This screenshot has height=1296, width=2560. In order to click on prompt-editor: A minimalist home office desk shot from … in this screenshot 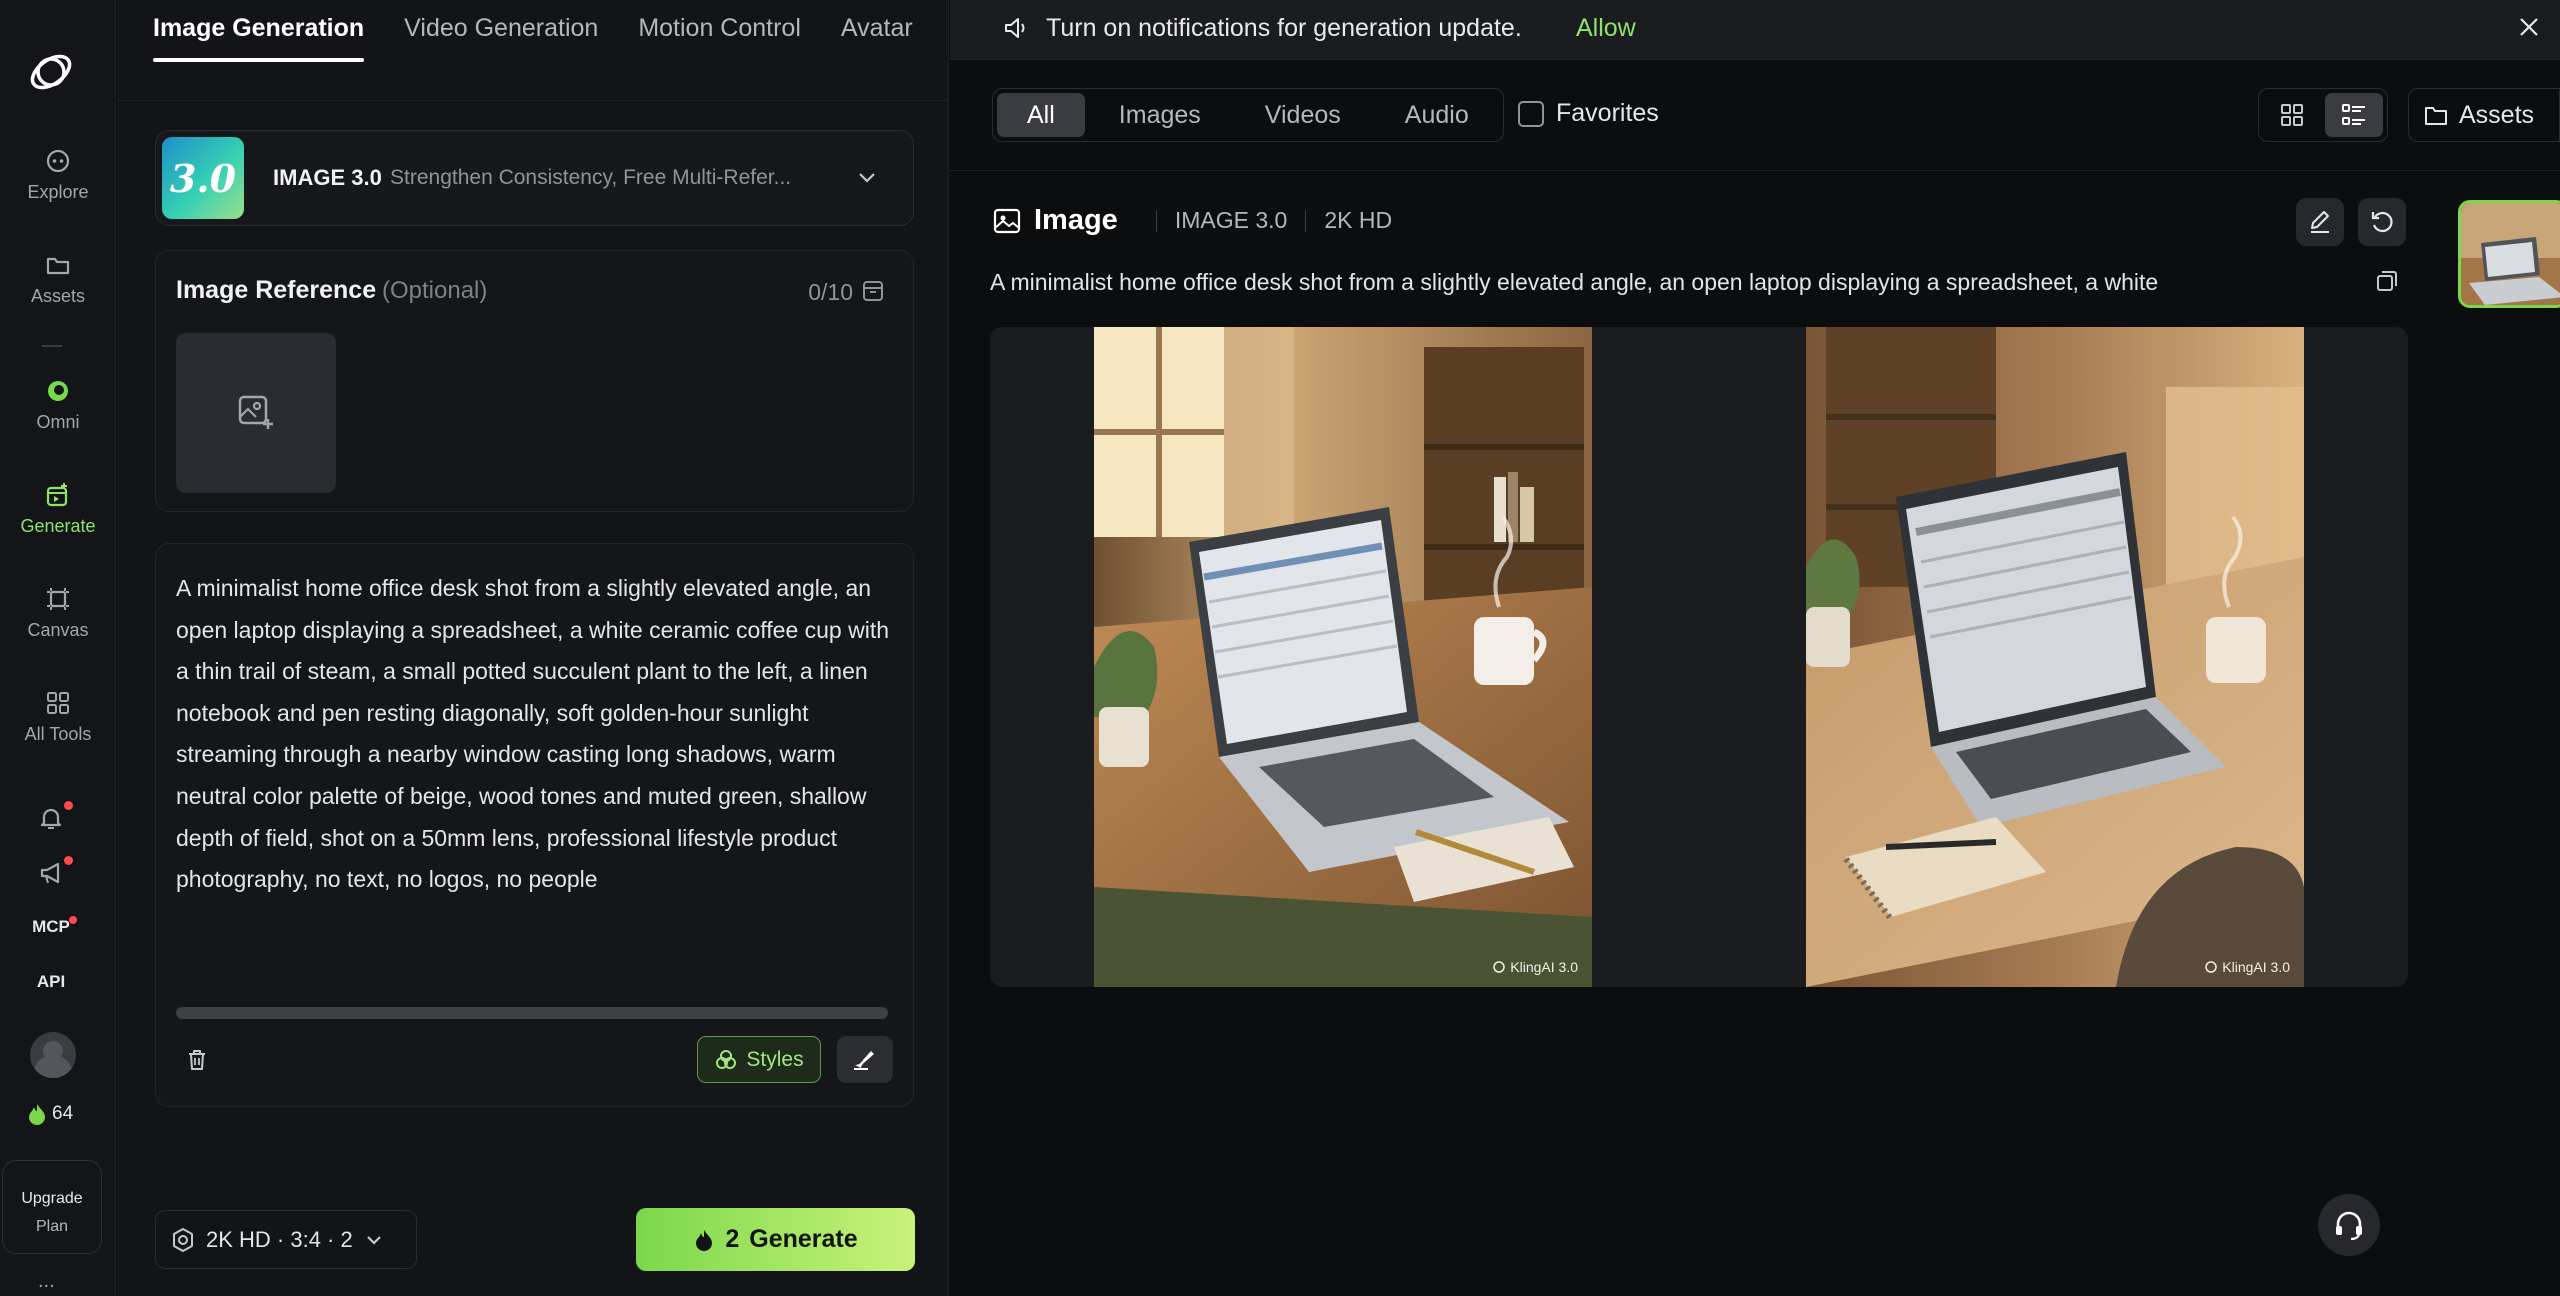, I will do `click(534, 825)`.